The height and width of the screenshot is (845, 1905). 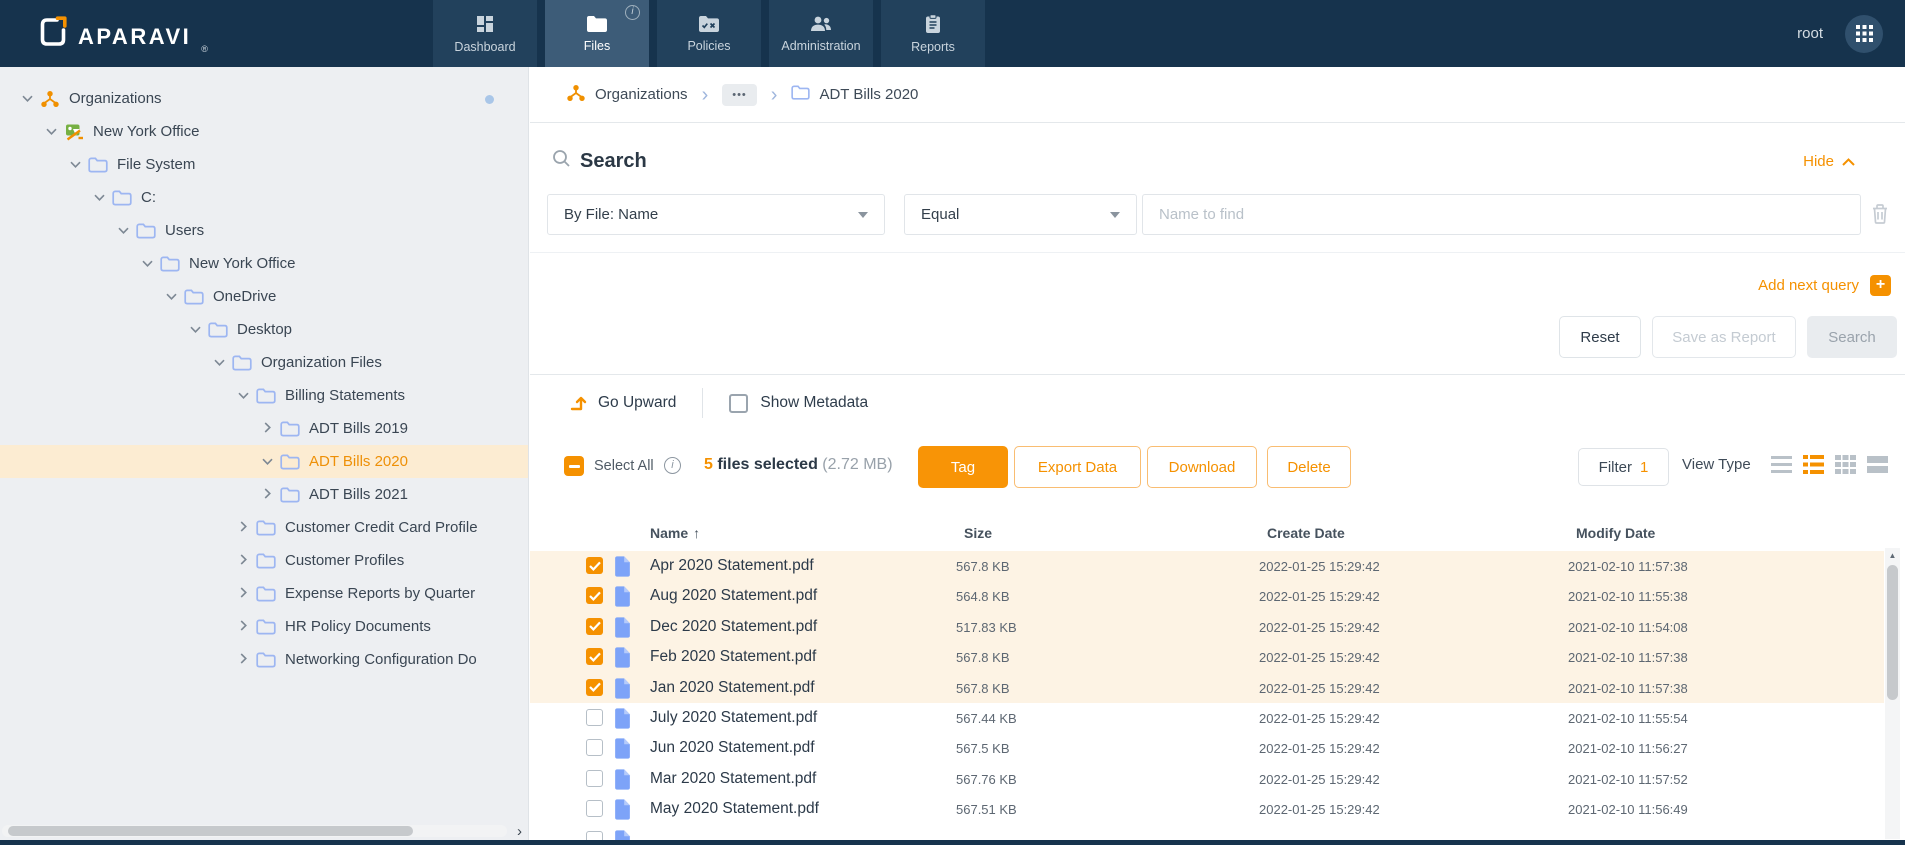 I want to click on search-button: Search, so click(x=1852, y=337).